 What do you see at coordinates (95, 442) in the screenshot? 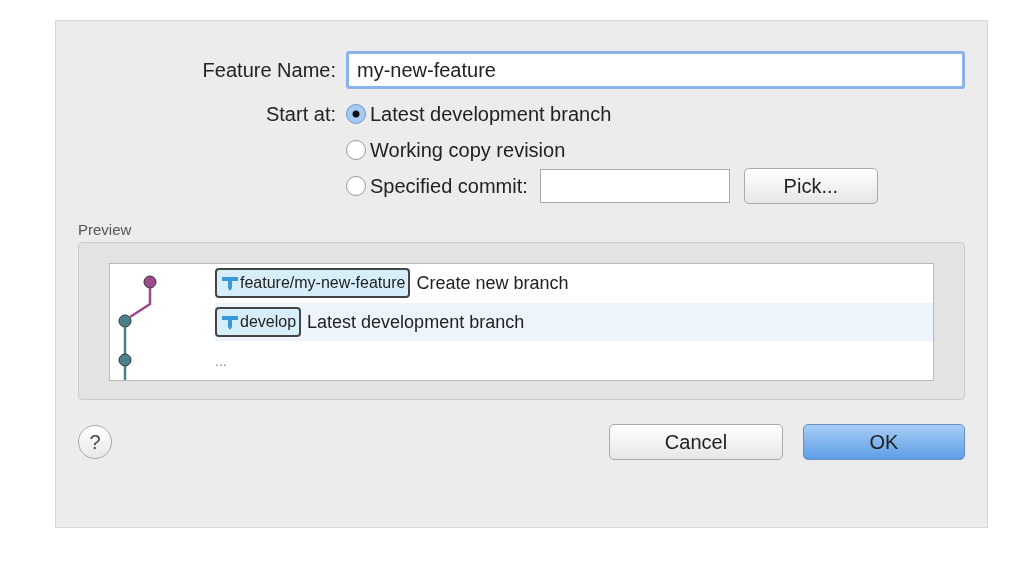
I see `help-button: ?` at bounding box center [95, 442].